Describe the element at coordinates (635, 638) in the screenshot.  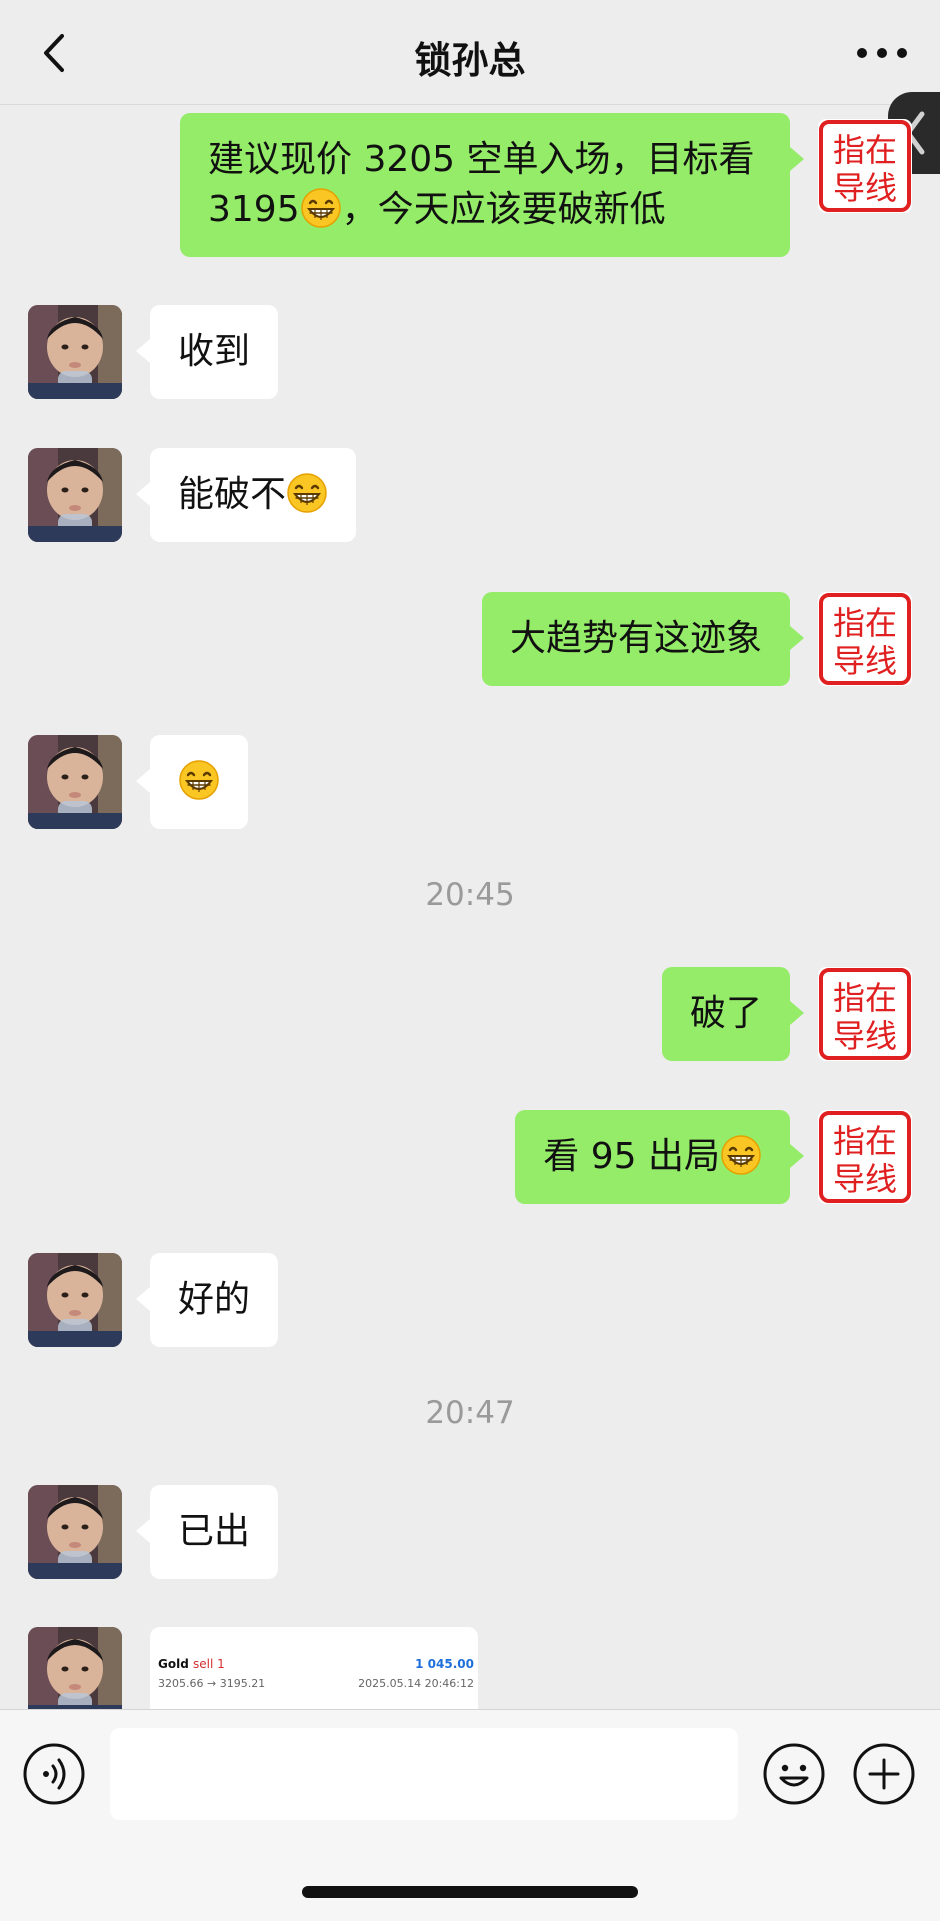
I see `message-text: 大趋势有这迹象` at that location.